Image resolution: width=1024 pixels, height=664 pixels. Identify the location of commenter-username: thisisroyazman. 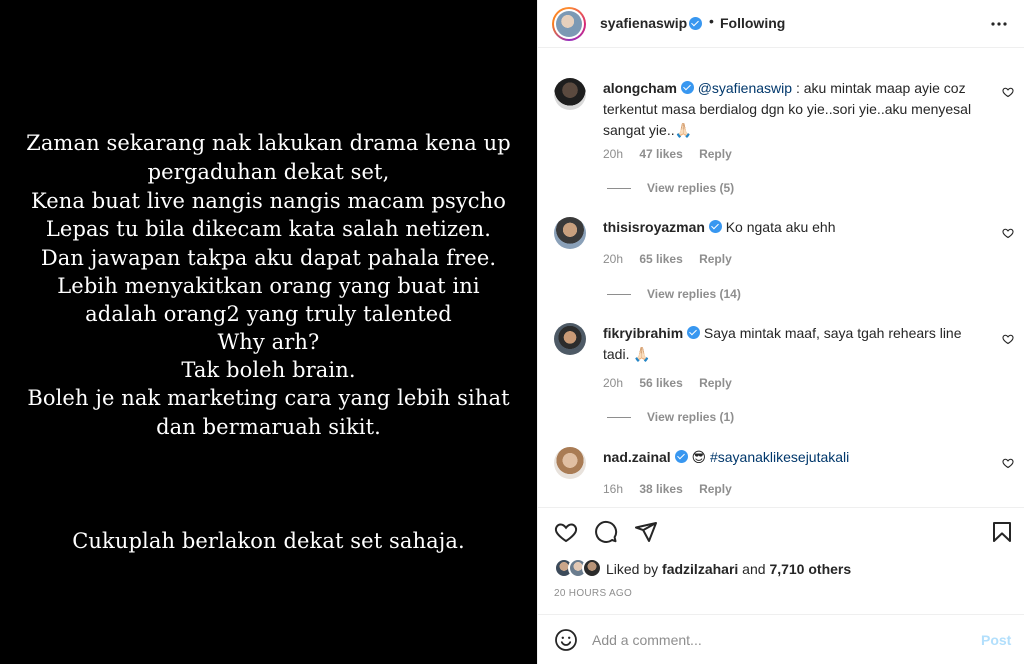
(654, 227).